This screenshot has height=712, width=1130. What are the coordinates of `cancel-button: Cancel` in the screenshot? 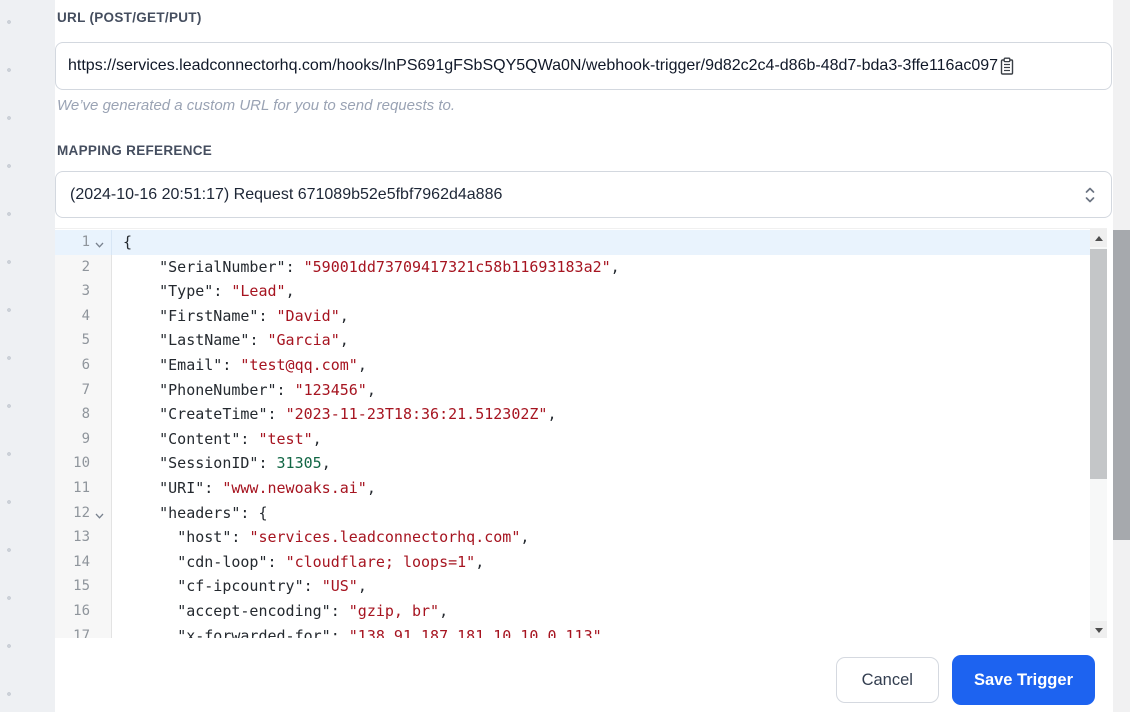 It's located at (887, 680).